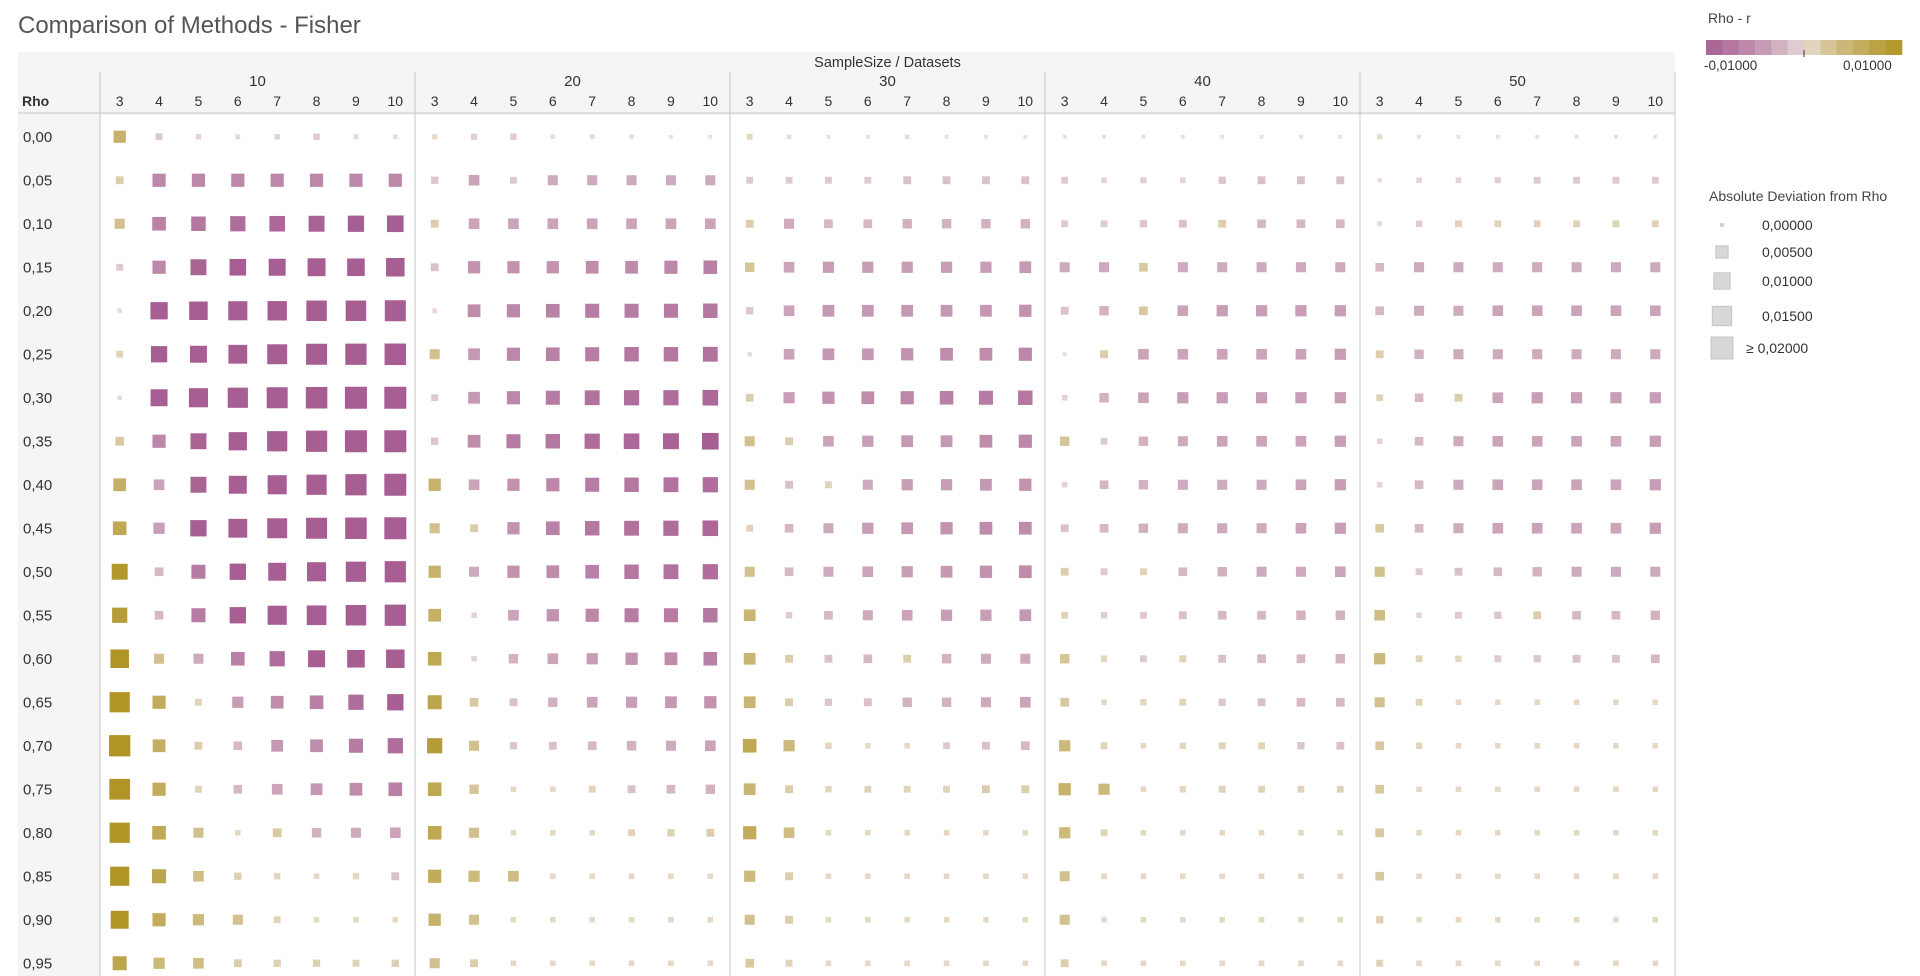 The width and height of the screenshot is (1920, 976). Describe the element at coordinates (1877, 47) in the screenshot. I see `color-legend-swatch` at that location.